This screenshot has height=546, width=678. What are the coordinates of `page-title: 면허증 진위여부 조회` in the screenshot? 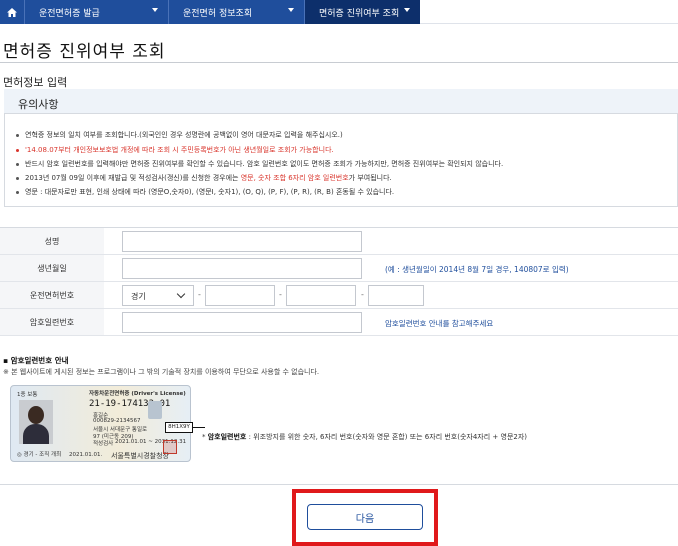 It's located at (84, 52).